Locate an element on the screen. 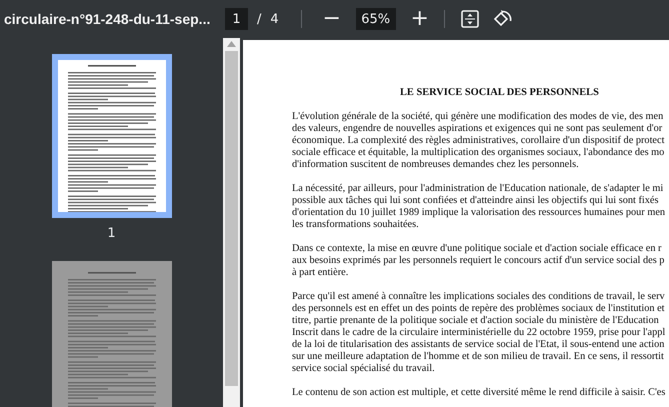 The width and height of the screenshot is (669, 407). text-line: des personnels est en effet un des points de repère des problèmes sociaux de l'institution et is located at coordinates (478, 309).